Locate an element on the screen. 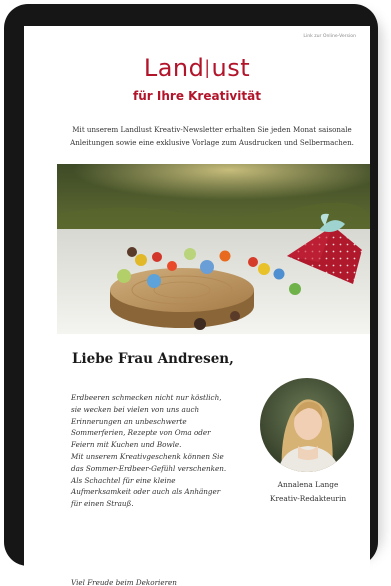 The image size is (391, 586). greeting: Liebe Frau Andresen, is located at coordinates (153, 359).